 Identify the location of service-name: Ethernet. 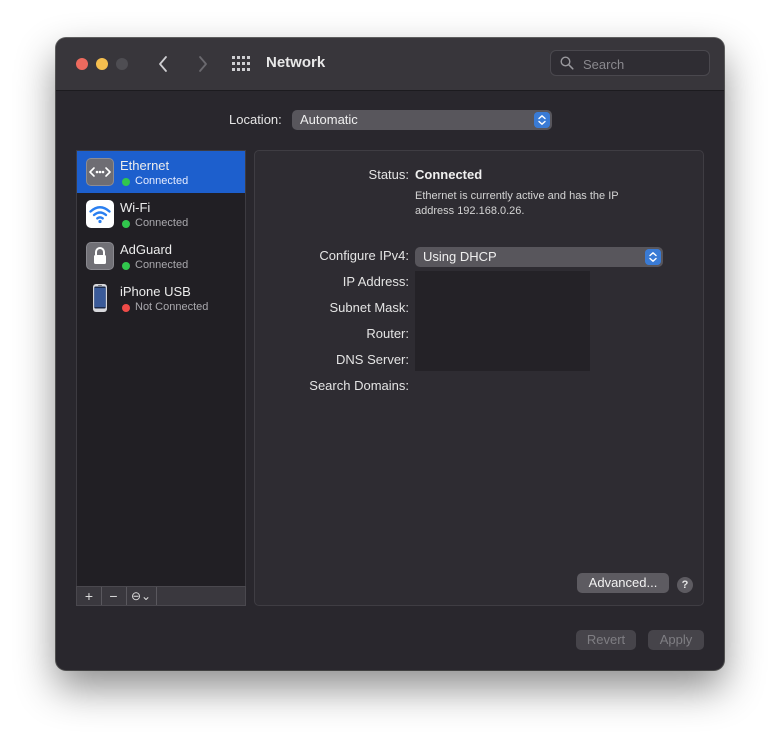
(145, 165).